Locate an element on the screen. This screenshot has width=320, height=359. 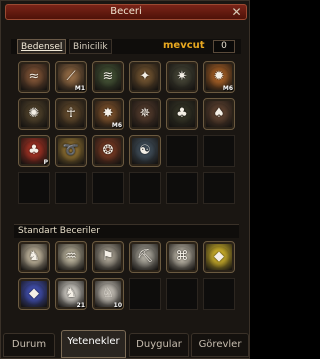
skill-glyph: ➰ is located at coordinates (71, 150).